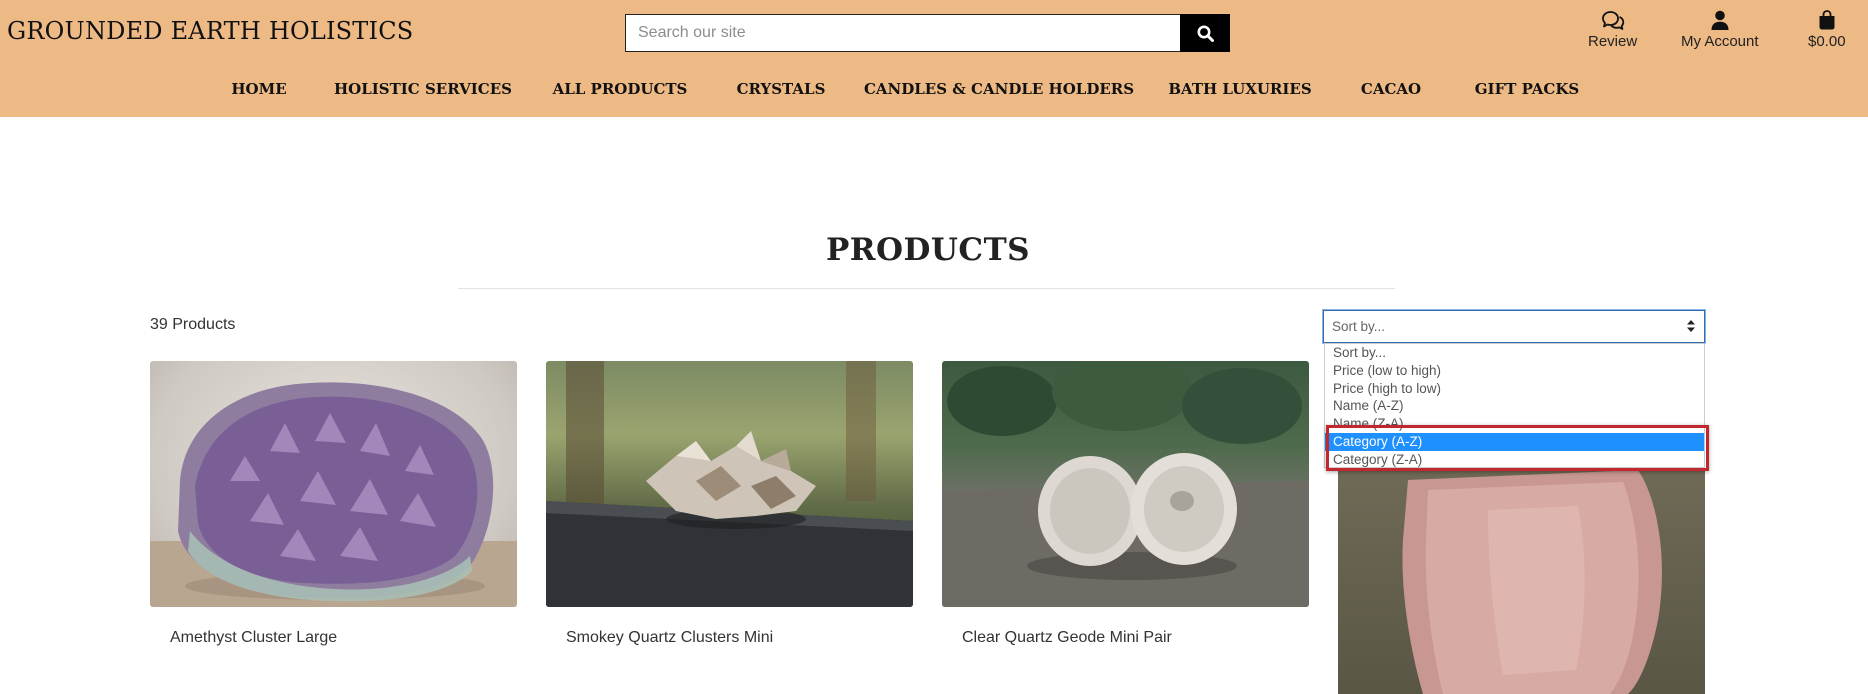 The image size is (1868, 694). What do you see at coordinates (1514, 460) in the screenshot?
I see `sort-option: Category (Z-A)` at bounding box center [1514, 460].